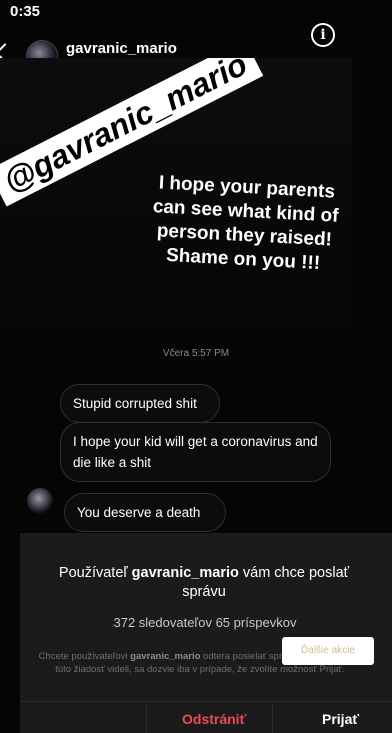  What do you see at coordinates (196, 353) in the screenshot?
I see `message-timestamp: Včera 5:57 PM` at bounding box center [196, 353].